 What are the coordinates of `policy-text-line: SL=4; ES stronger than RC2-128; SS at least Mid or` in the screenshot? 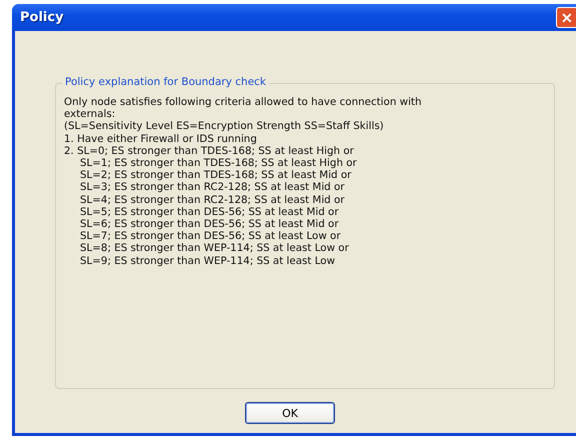 It's located at (212, 200).